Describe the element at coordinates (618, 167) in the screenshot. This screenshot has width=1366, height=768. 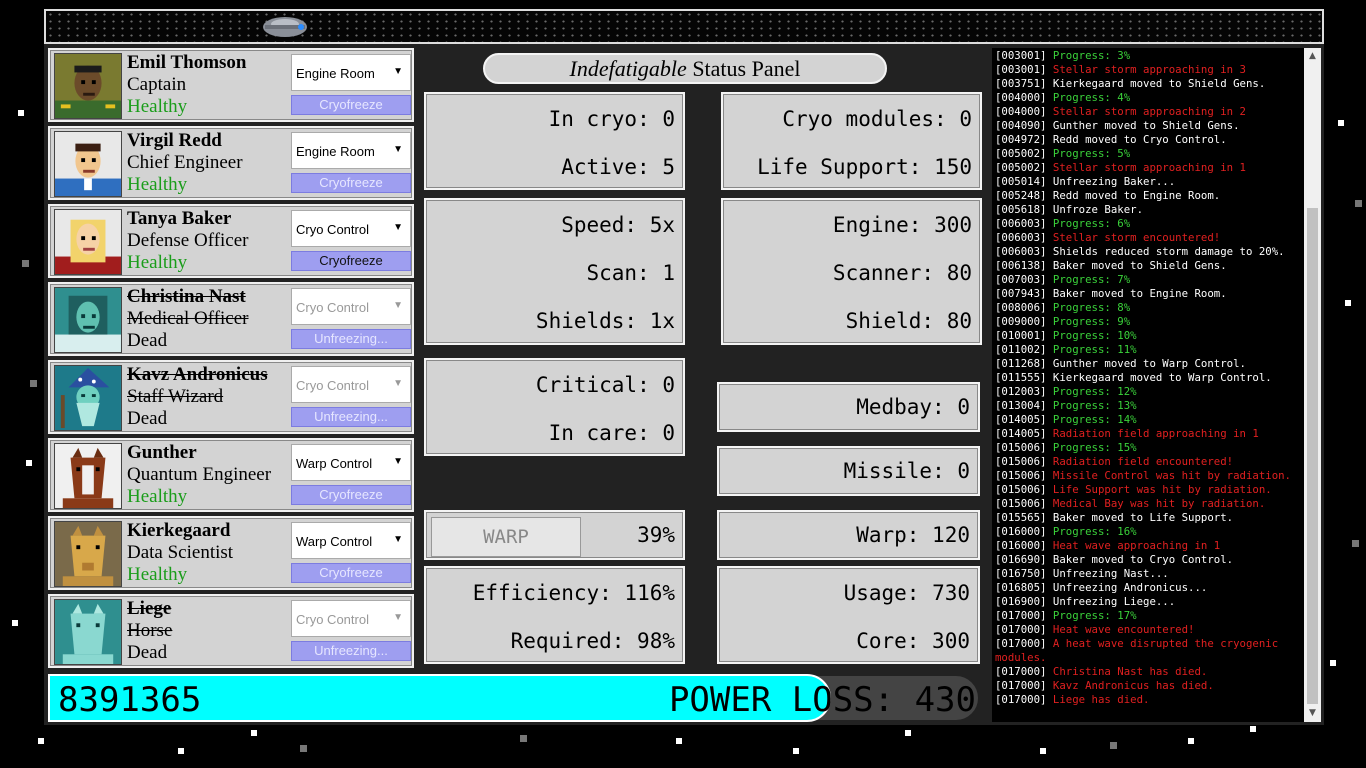
I see `active-stat: Active: 5` at that location.